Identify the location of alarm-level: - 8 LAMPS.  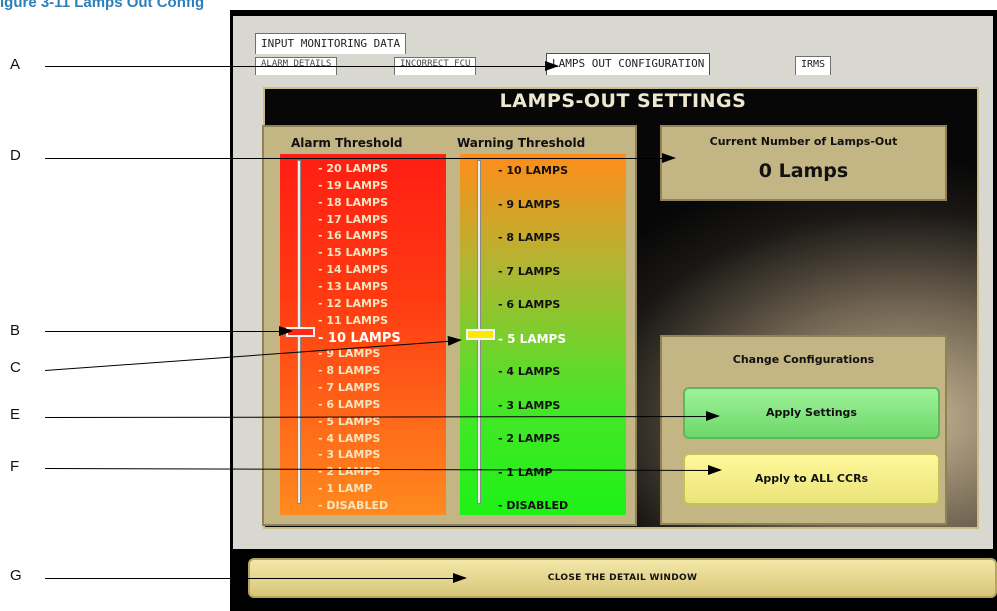
(349, 370).